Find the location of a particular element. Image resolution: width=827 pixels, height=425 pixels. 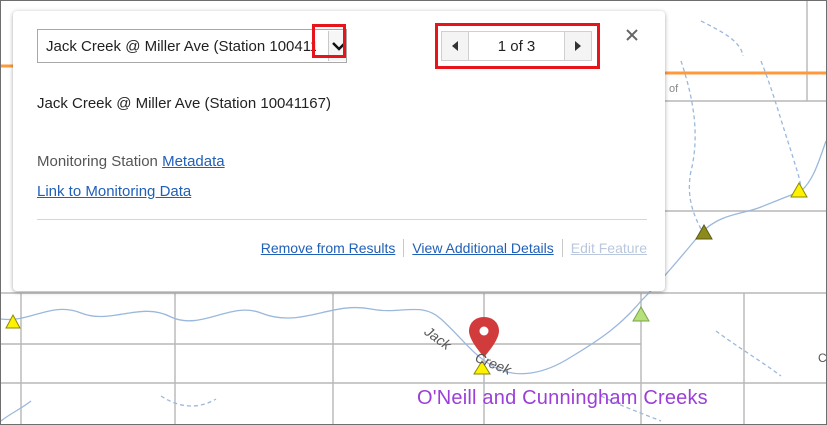

monitoring-data-line: Link to Monitoring Data is located at coordinates (114, 191).